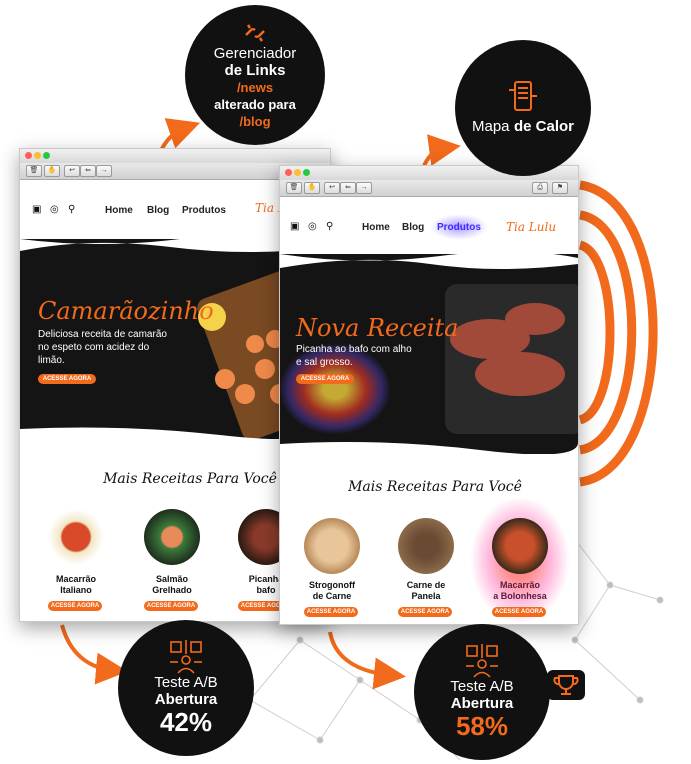  What do you see at coordinates (255, 32) in the screenshot?
I see `broken-link-icon` at bounding box center [255, 32].